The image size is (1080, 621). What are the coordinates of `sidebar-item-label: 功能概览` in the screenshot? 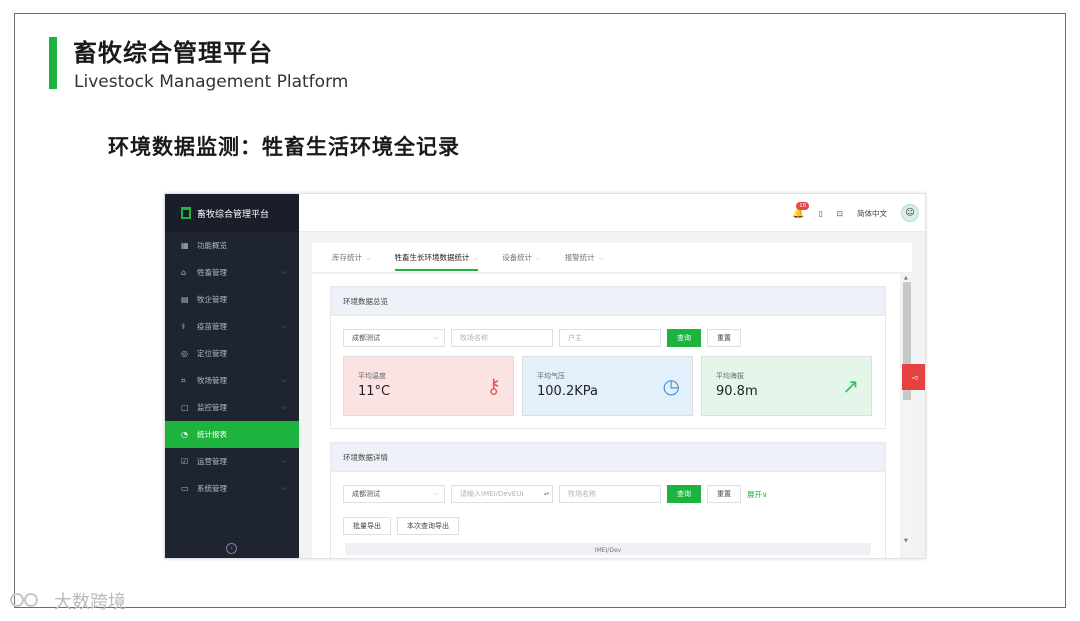 It's located at (212, 245).